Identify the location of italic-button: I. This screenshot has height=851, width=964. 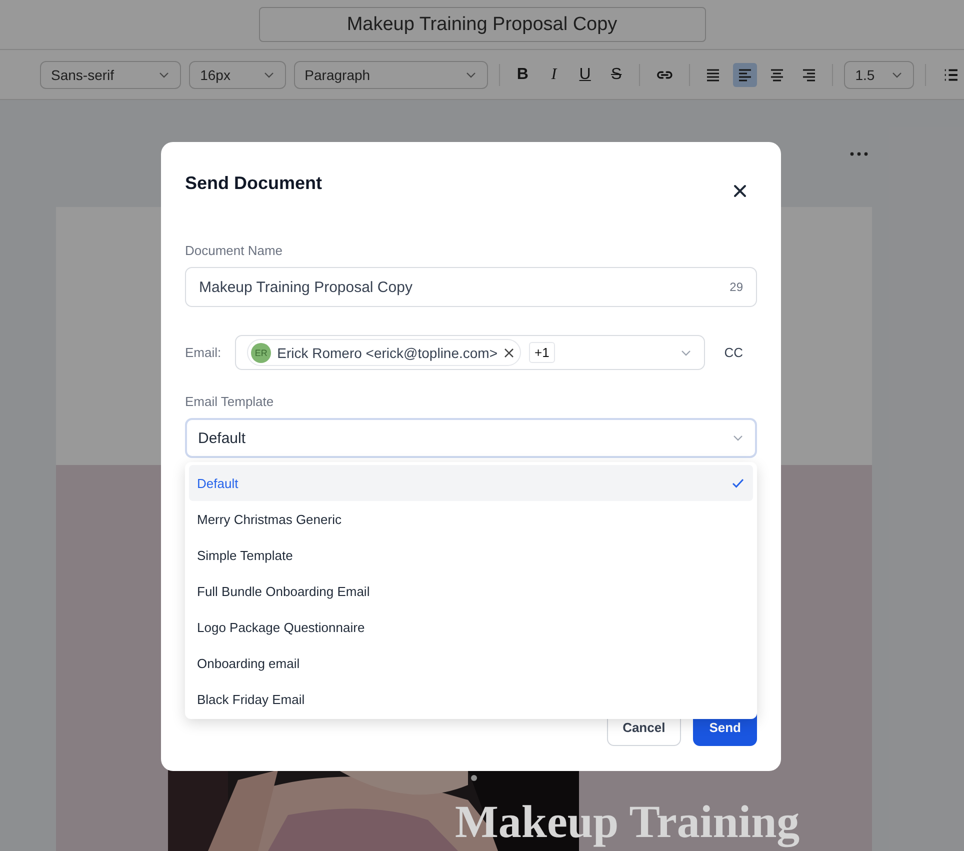
(554, 74).